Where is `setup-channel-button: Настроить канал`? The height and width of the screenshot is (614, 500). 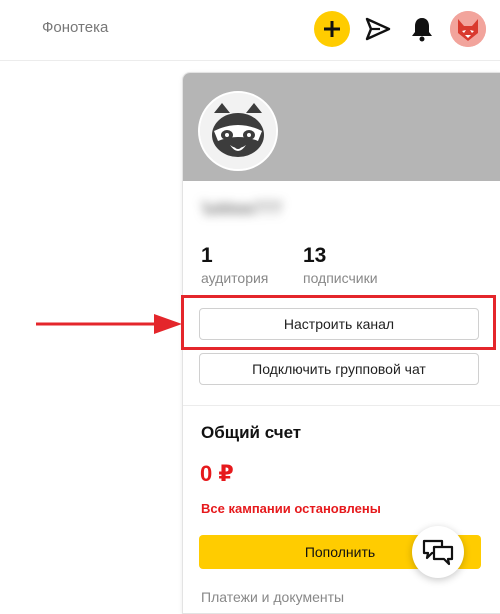 setup-channel-button: Настроить канал is located at coordinates (339, 324).